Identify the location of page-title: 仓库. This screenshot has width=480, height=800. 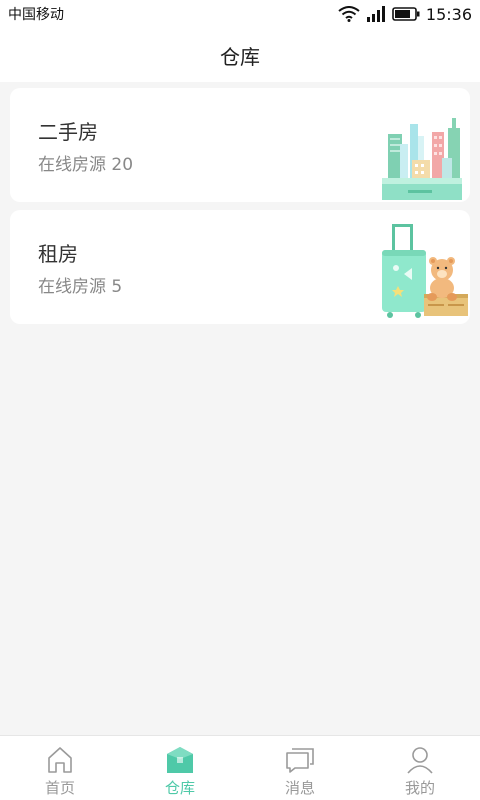
(240, 56).